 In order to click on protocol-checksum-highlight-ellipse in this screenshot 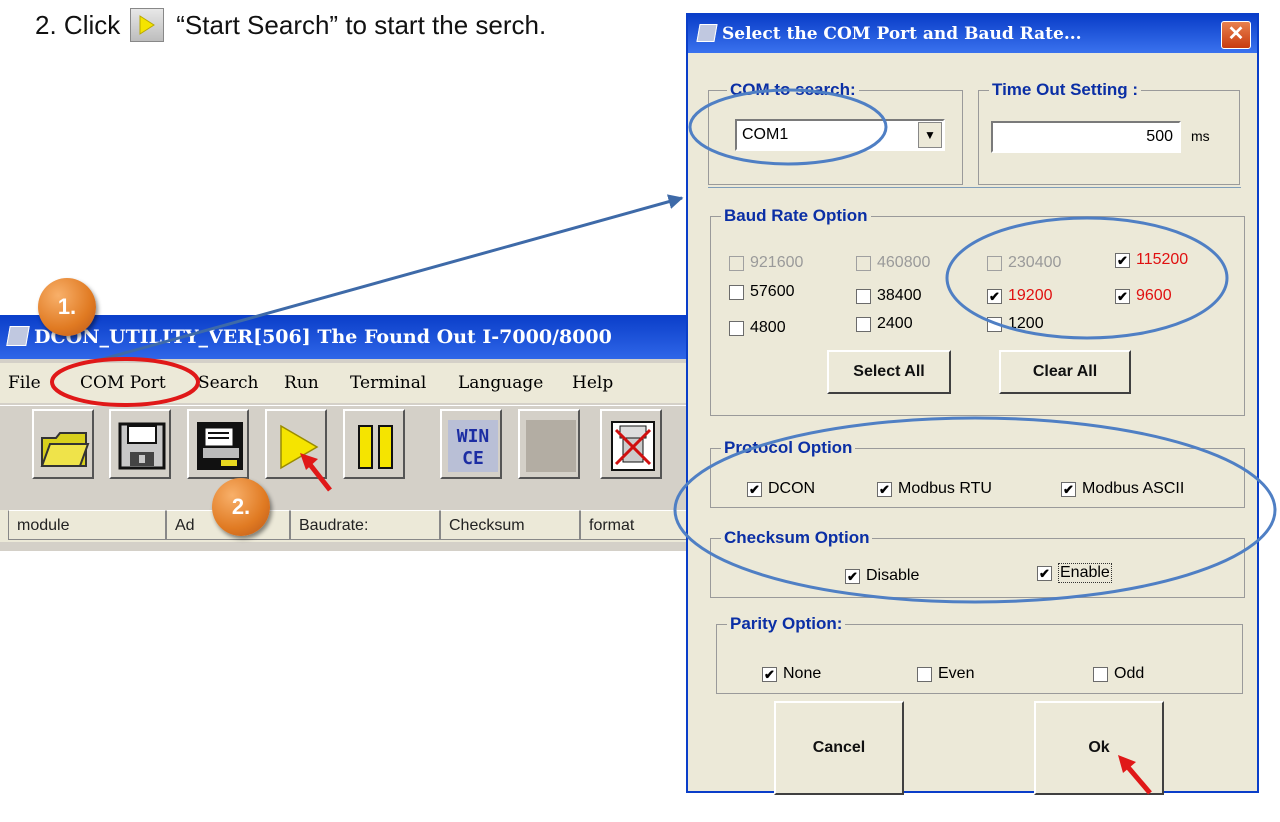, I will do `click(975, 510)`.